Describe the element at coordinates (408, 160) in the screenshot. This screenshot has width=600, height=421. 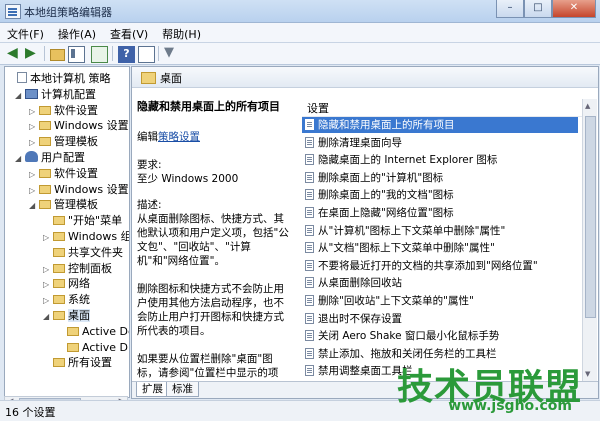
I see `setting-label: 隐藏桌面上的 Internet Explorer 图标` at that location.